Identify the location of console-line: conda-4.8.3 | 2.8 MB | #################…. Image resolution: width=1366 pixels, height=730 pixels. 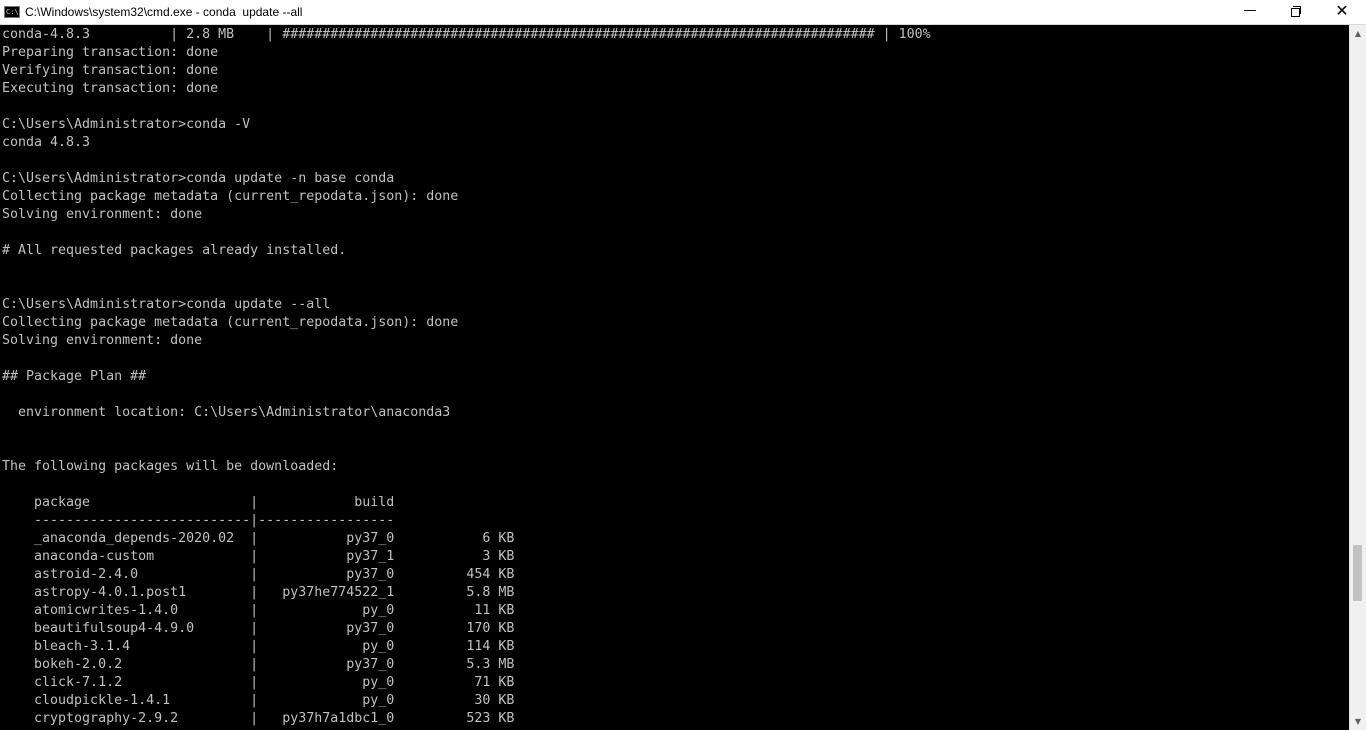
(466, 34).